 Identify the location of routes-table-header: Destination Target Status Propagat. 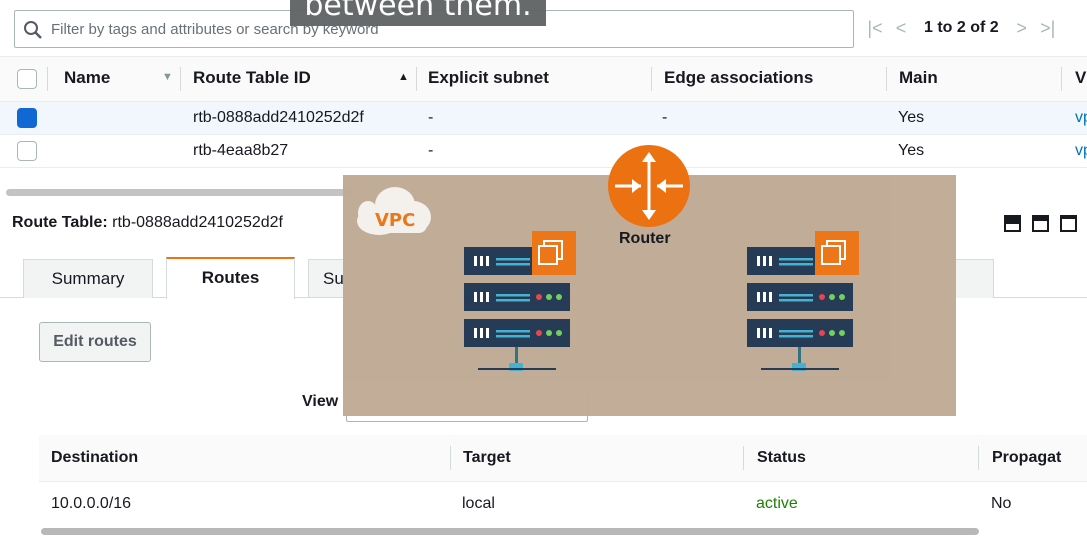
(563, 458).